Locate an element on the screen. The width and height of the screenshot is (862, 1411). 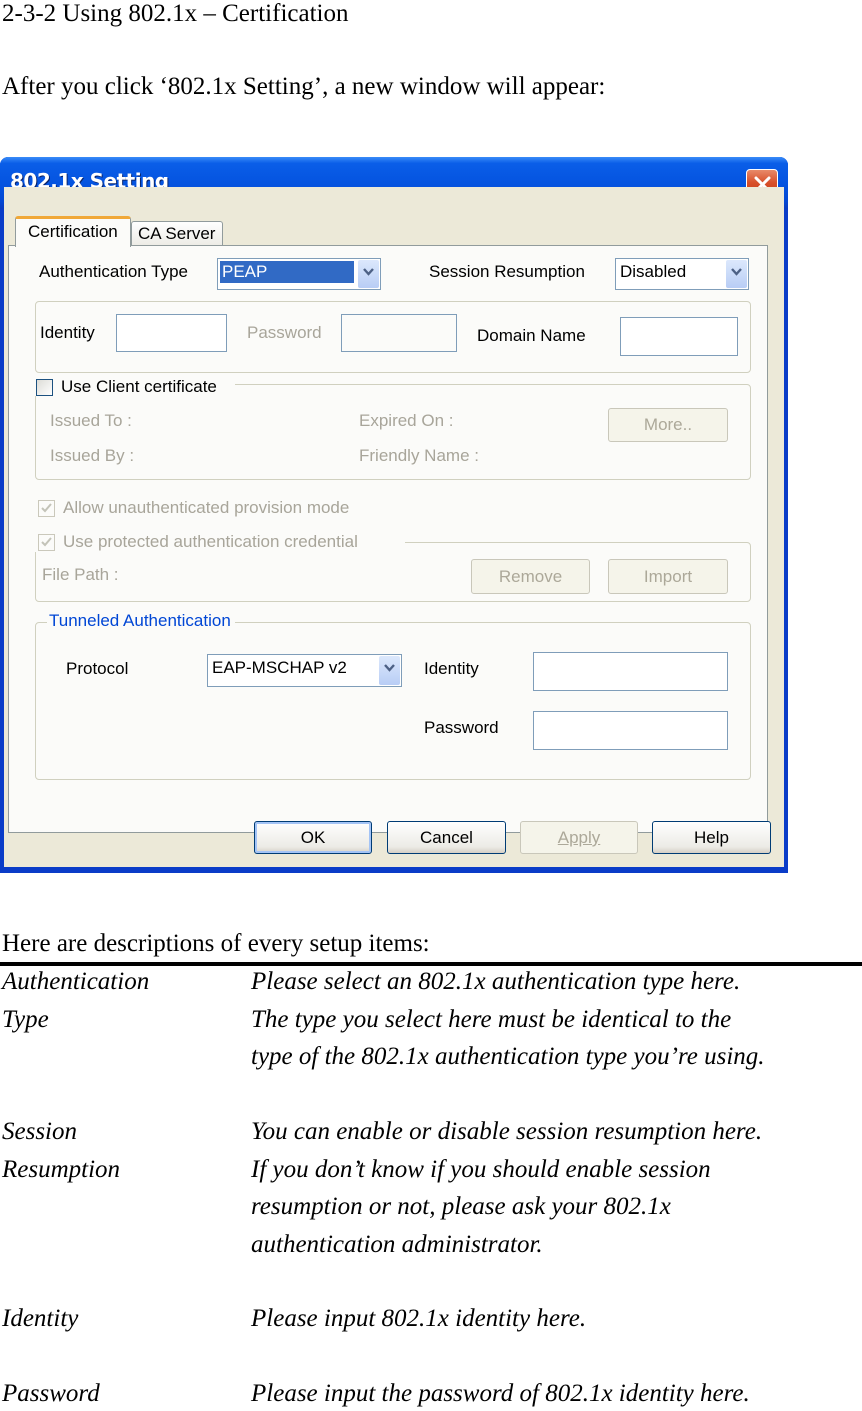
tunneled-password-input is located at coordinates (630, 730).